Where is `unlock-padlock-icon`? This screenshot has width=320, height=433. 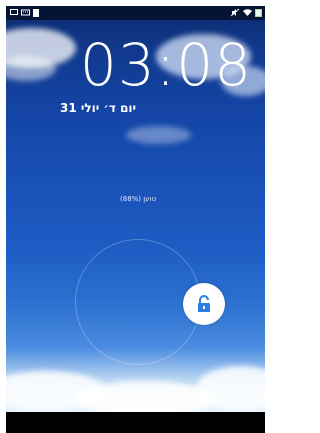 unlock-padlock-icon is located at coordinates (204, 303).